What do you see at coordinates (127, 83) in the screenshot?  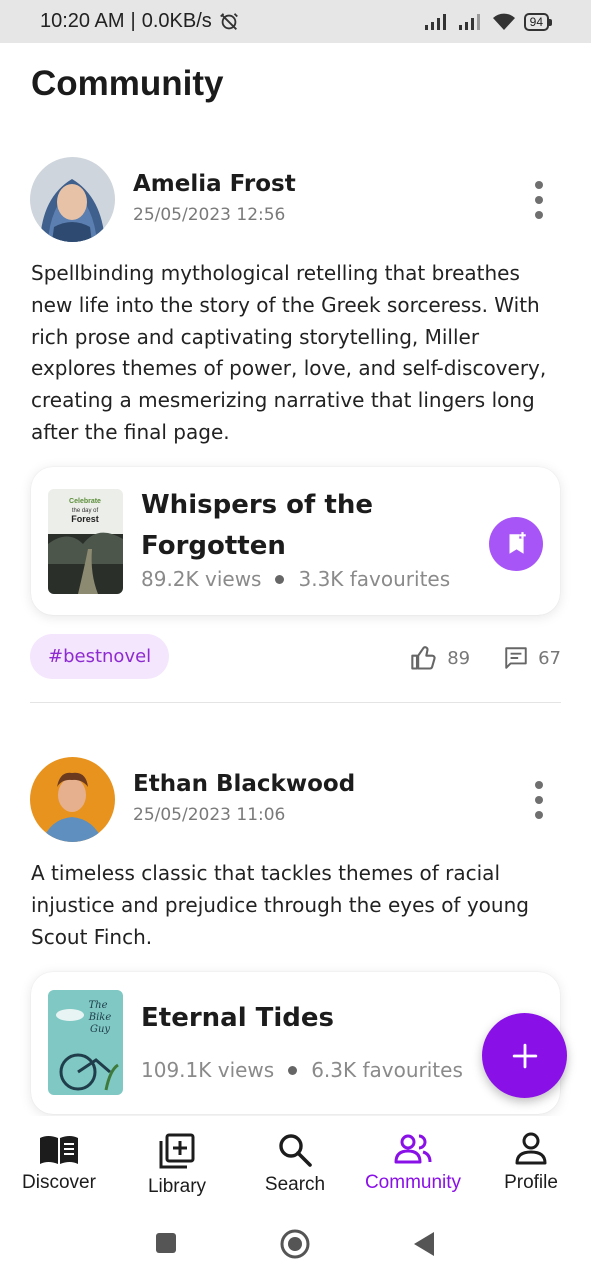 I see `page-title: Community` at bounding box center [127, 83].